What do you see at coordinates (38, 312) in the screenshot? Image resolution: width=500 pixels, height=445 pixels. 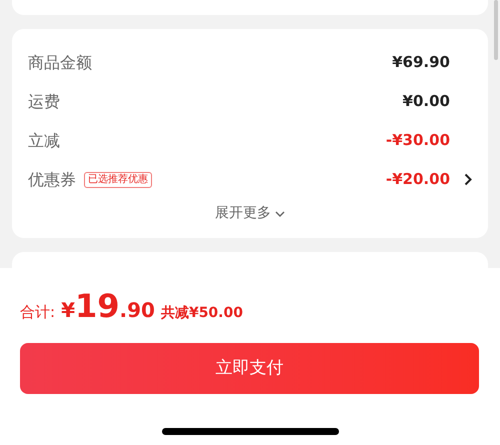 I see `total-label: 合计:` at bounding box center [38, 312].